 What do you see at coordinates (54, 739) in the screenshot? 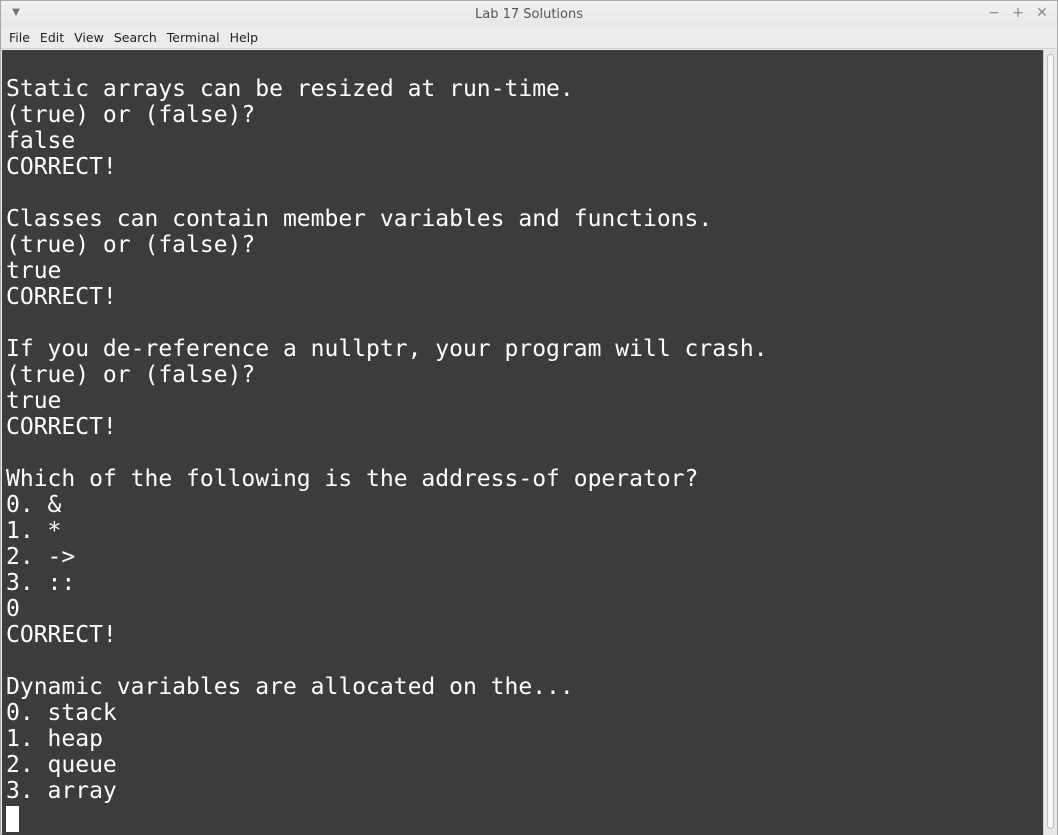
I see `terminal-line: 1. heap` at bounding box center [54, 739].